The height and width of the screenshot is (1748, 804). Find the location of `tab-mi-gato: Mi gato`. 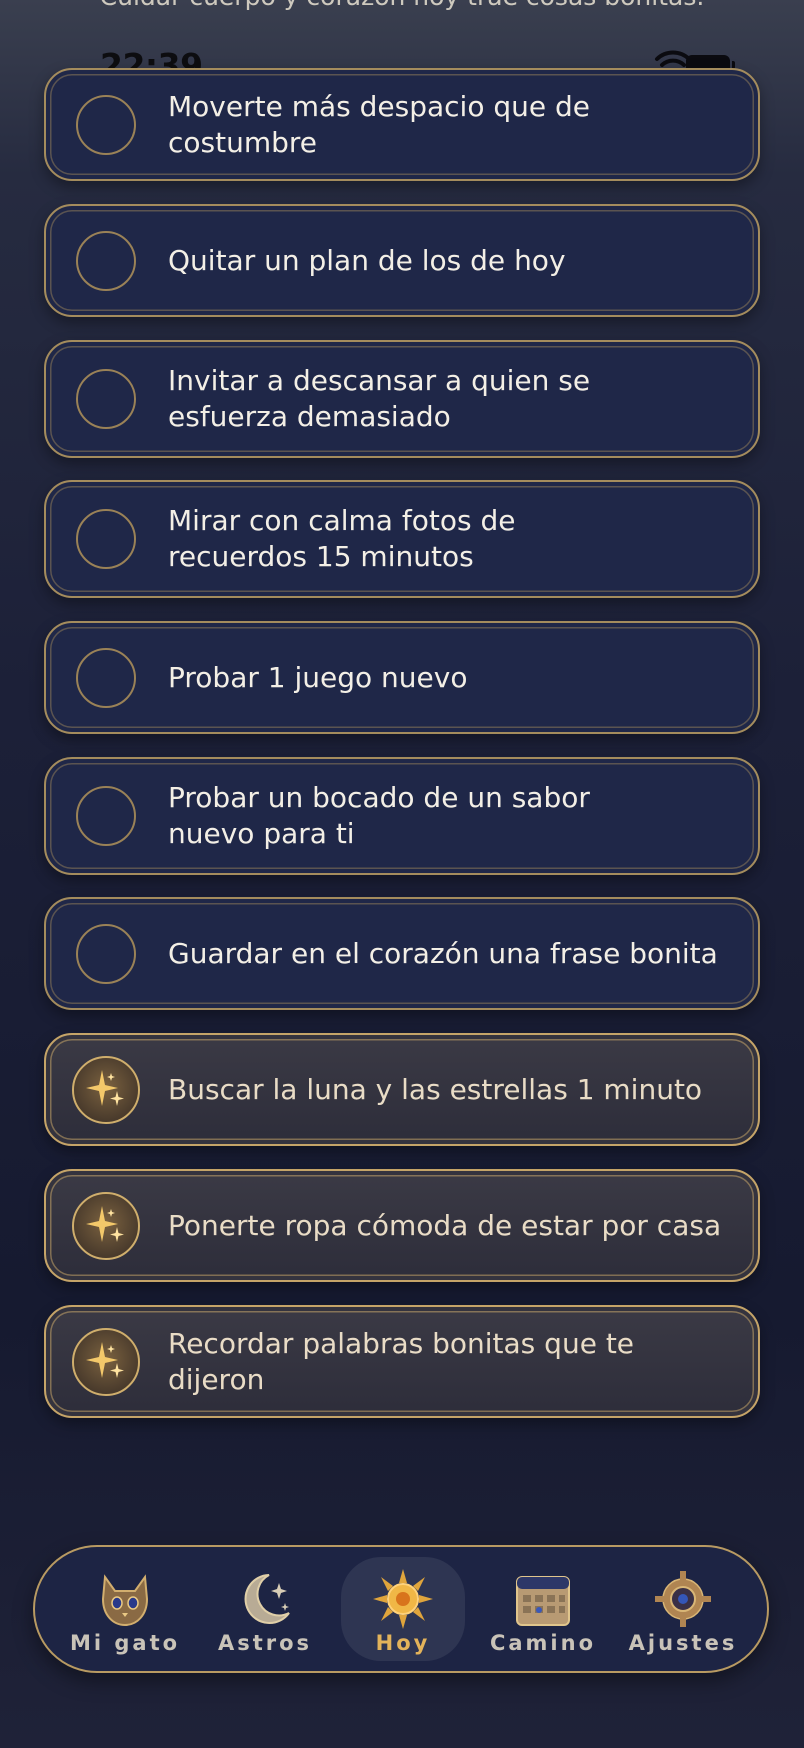

tab-mi-gato: Mi gato is located at coordinates (125, 1609).